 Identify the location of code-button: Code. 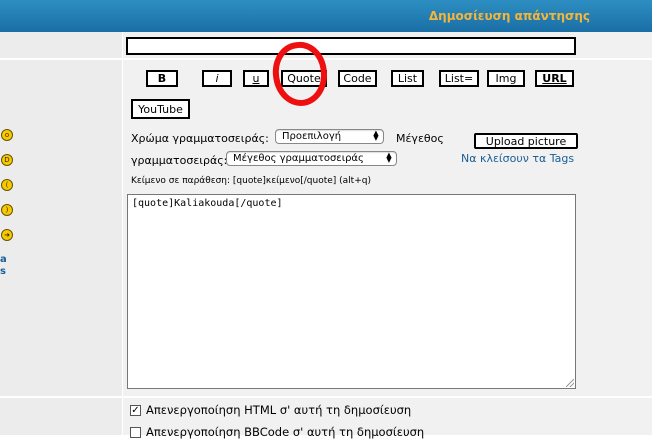
(357, 78).